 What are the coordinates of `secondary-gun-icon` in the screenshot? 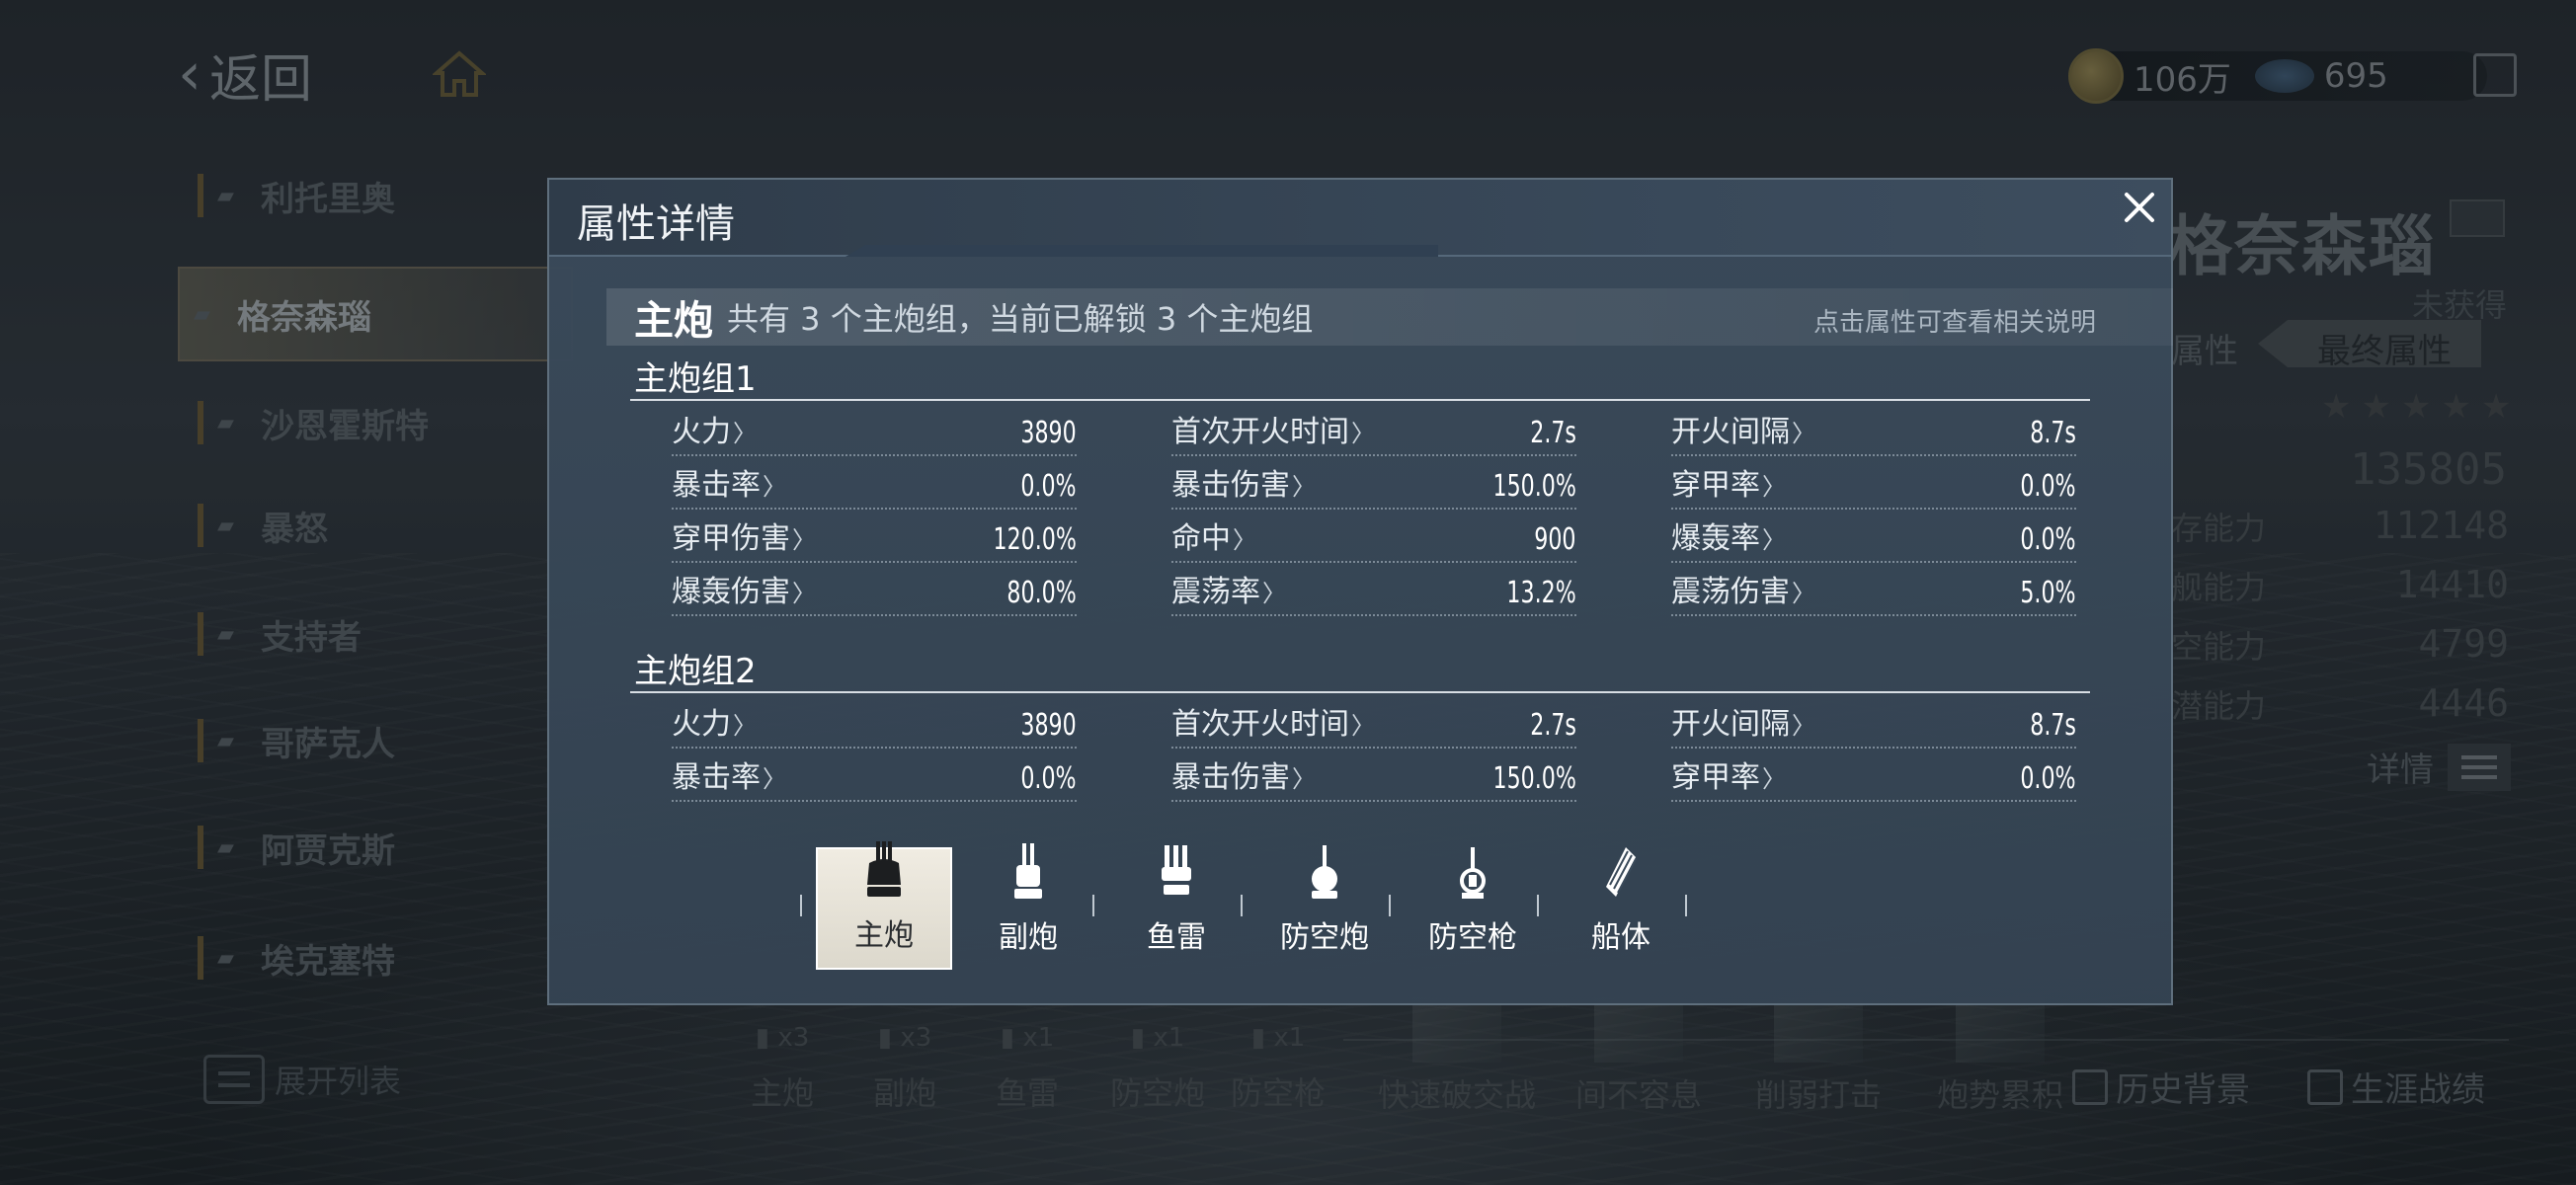 It's located at (1028, 874).